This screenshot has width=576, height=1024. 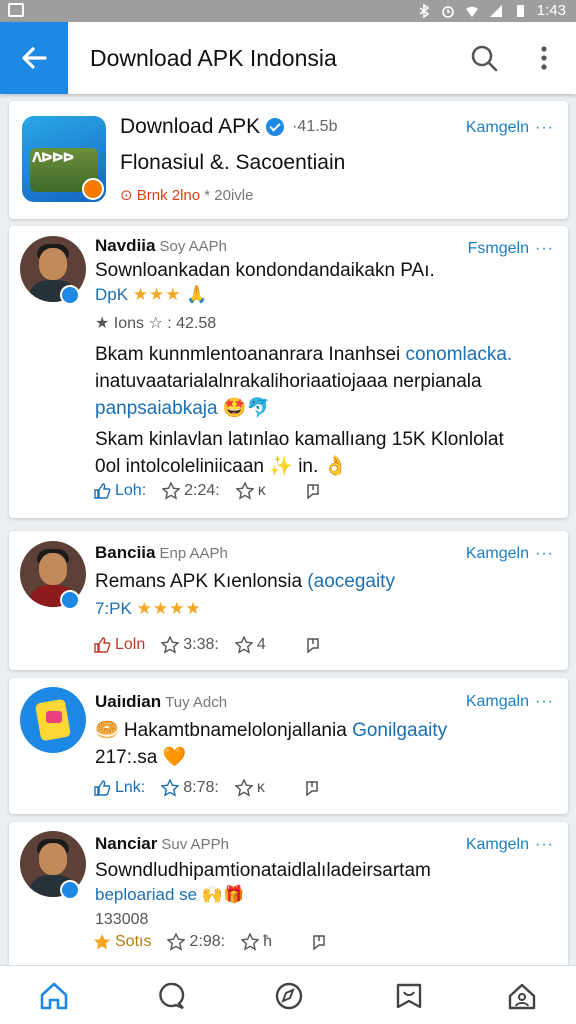 I want to click on discover-icon, so click(x=289, y=996).